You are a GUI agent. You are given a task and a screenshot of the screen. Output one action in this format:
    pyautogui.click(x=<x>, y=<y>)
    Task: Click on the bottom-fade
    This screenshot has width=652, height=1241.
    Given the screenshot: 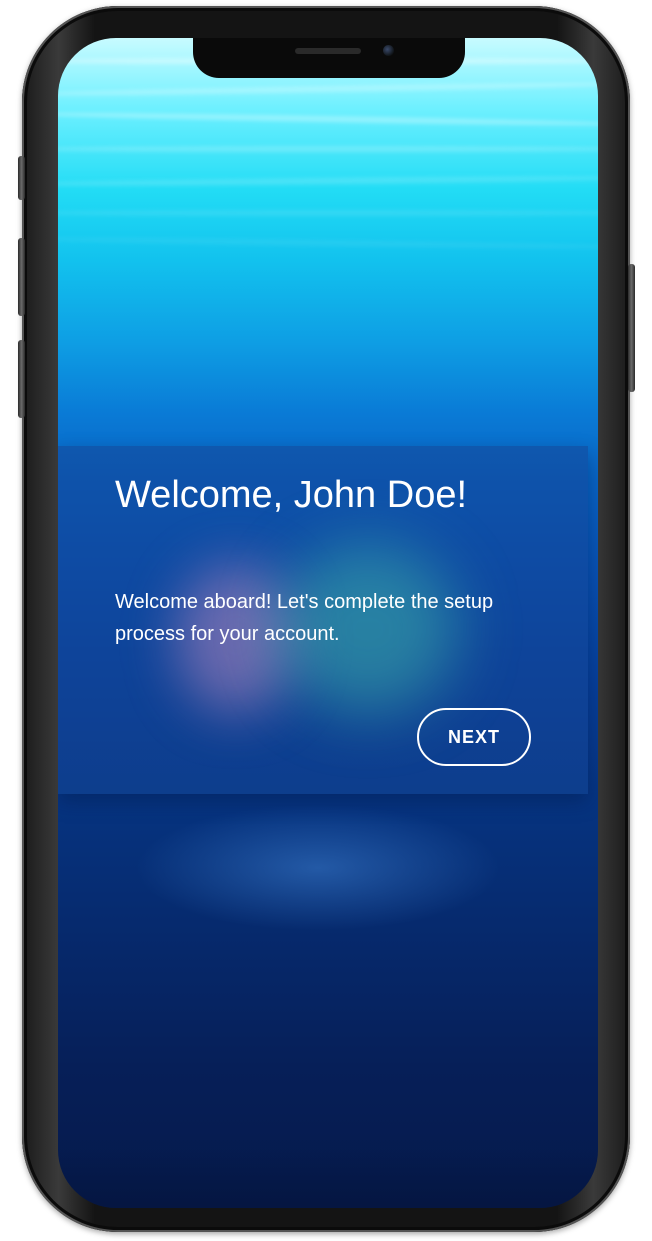 What is the action you would take?
    pyautogui.click(x=328, y=1178)
    